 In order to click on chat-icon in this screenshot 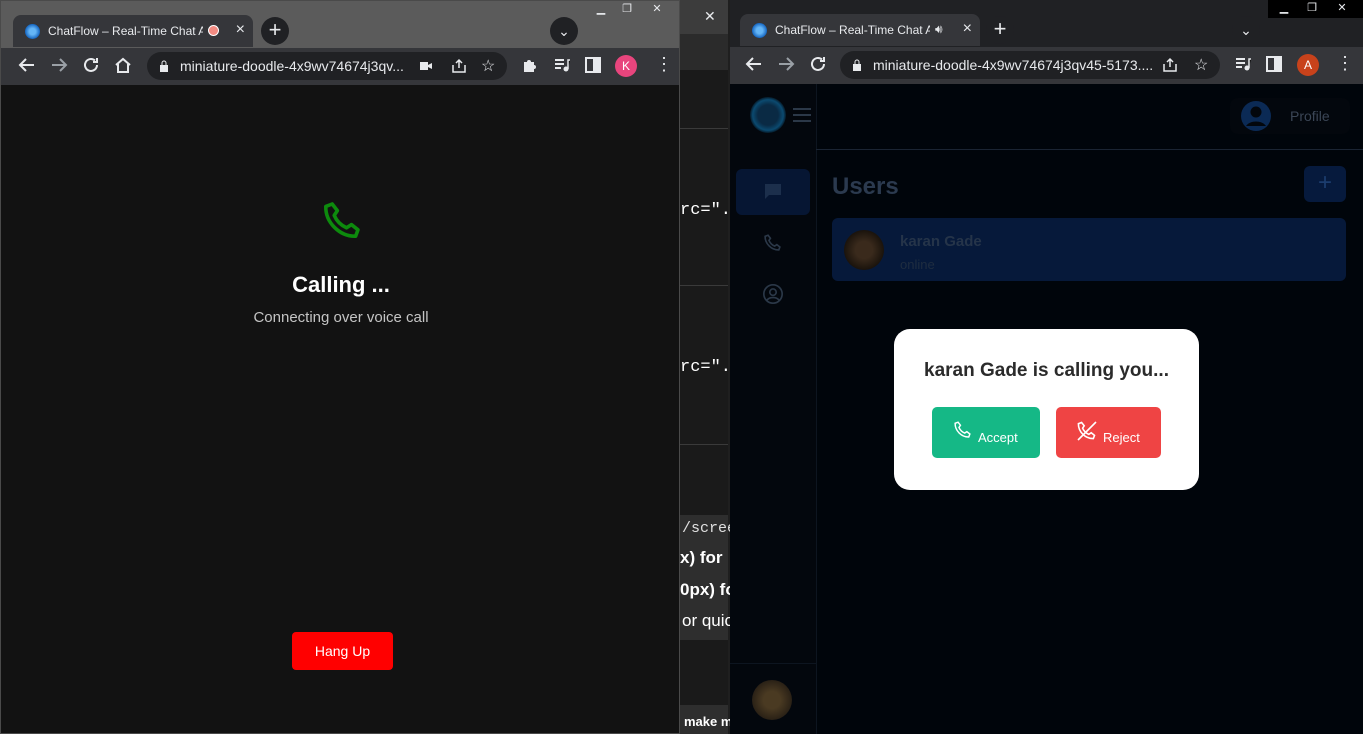, I will do `click(773, 191)`.